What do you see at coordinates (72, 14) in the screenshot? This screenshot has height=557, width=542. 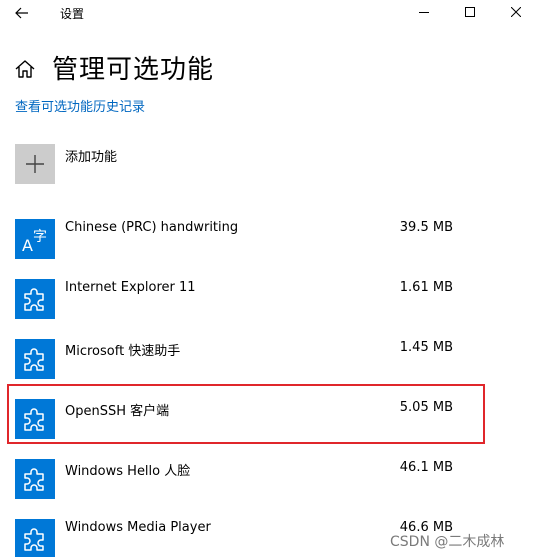 I see `window-title: 设置` at bounding box center [72, 14].